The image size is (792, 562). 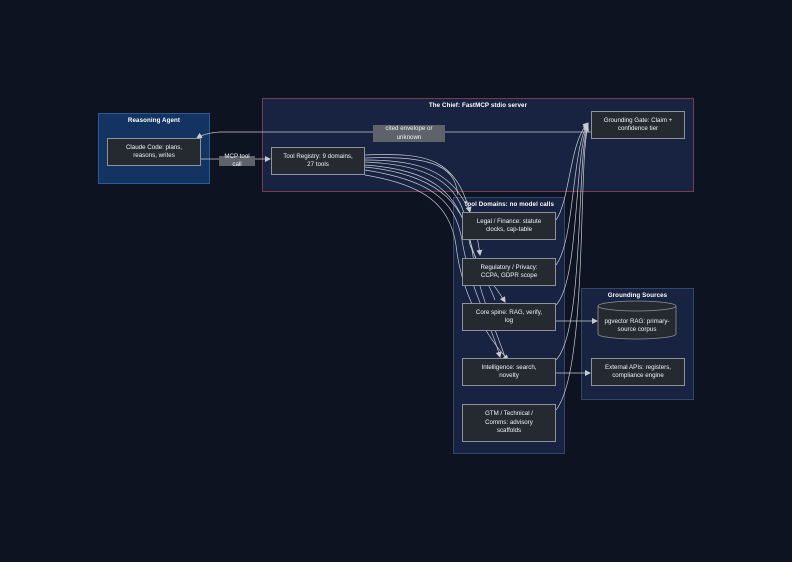 I want to click on cited-envelope-label: cited envelope or unknown, so click(x=409, y=133).